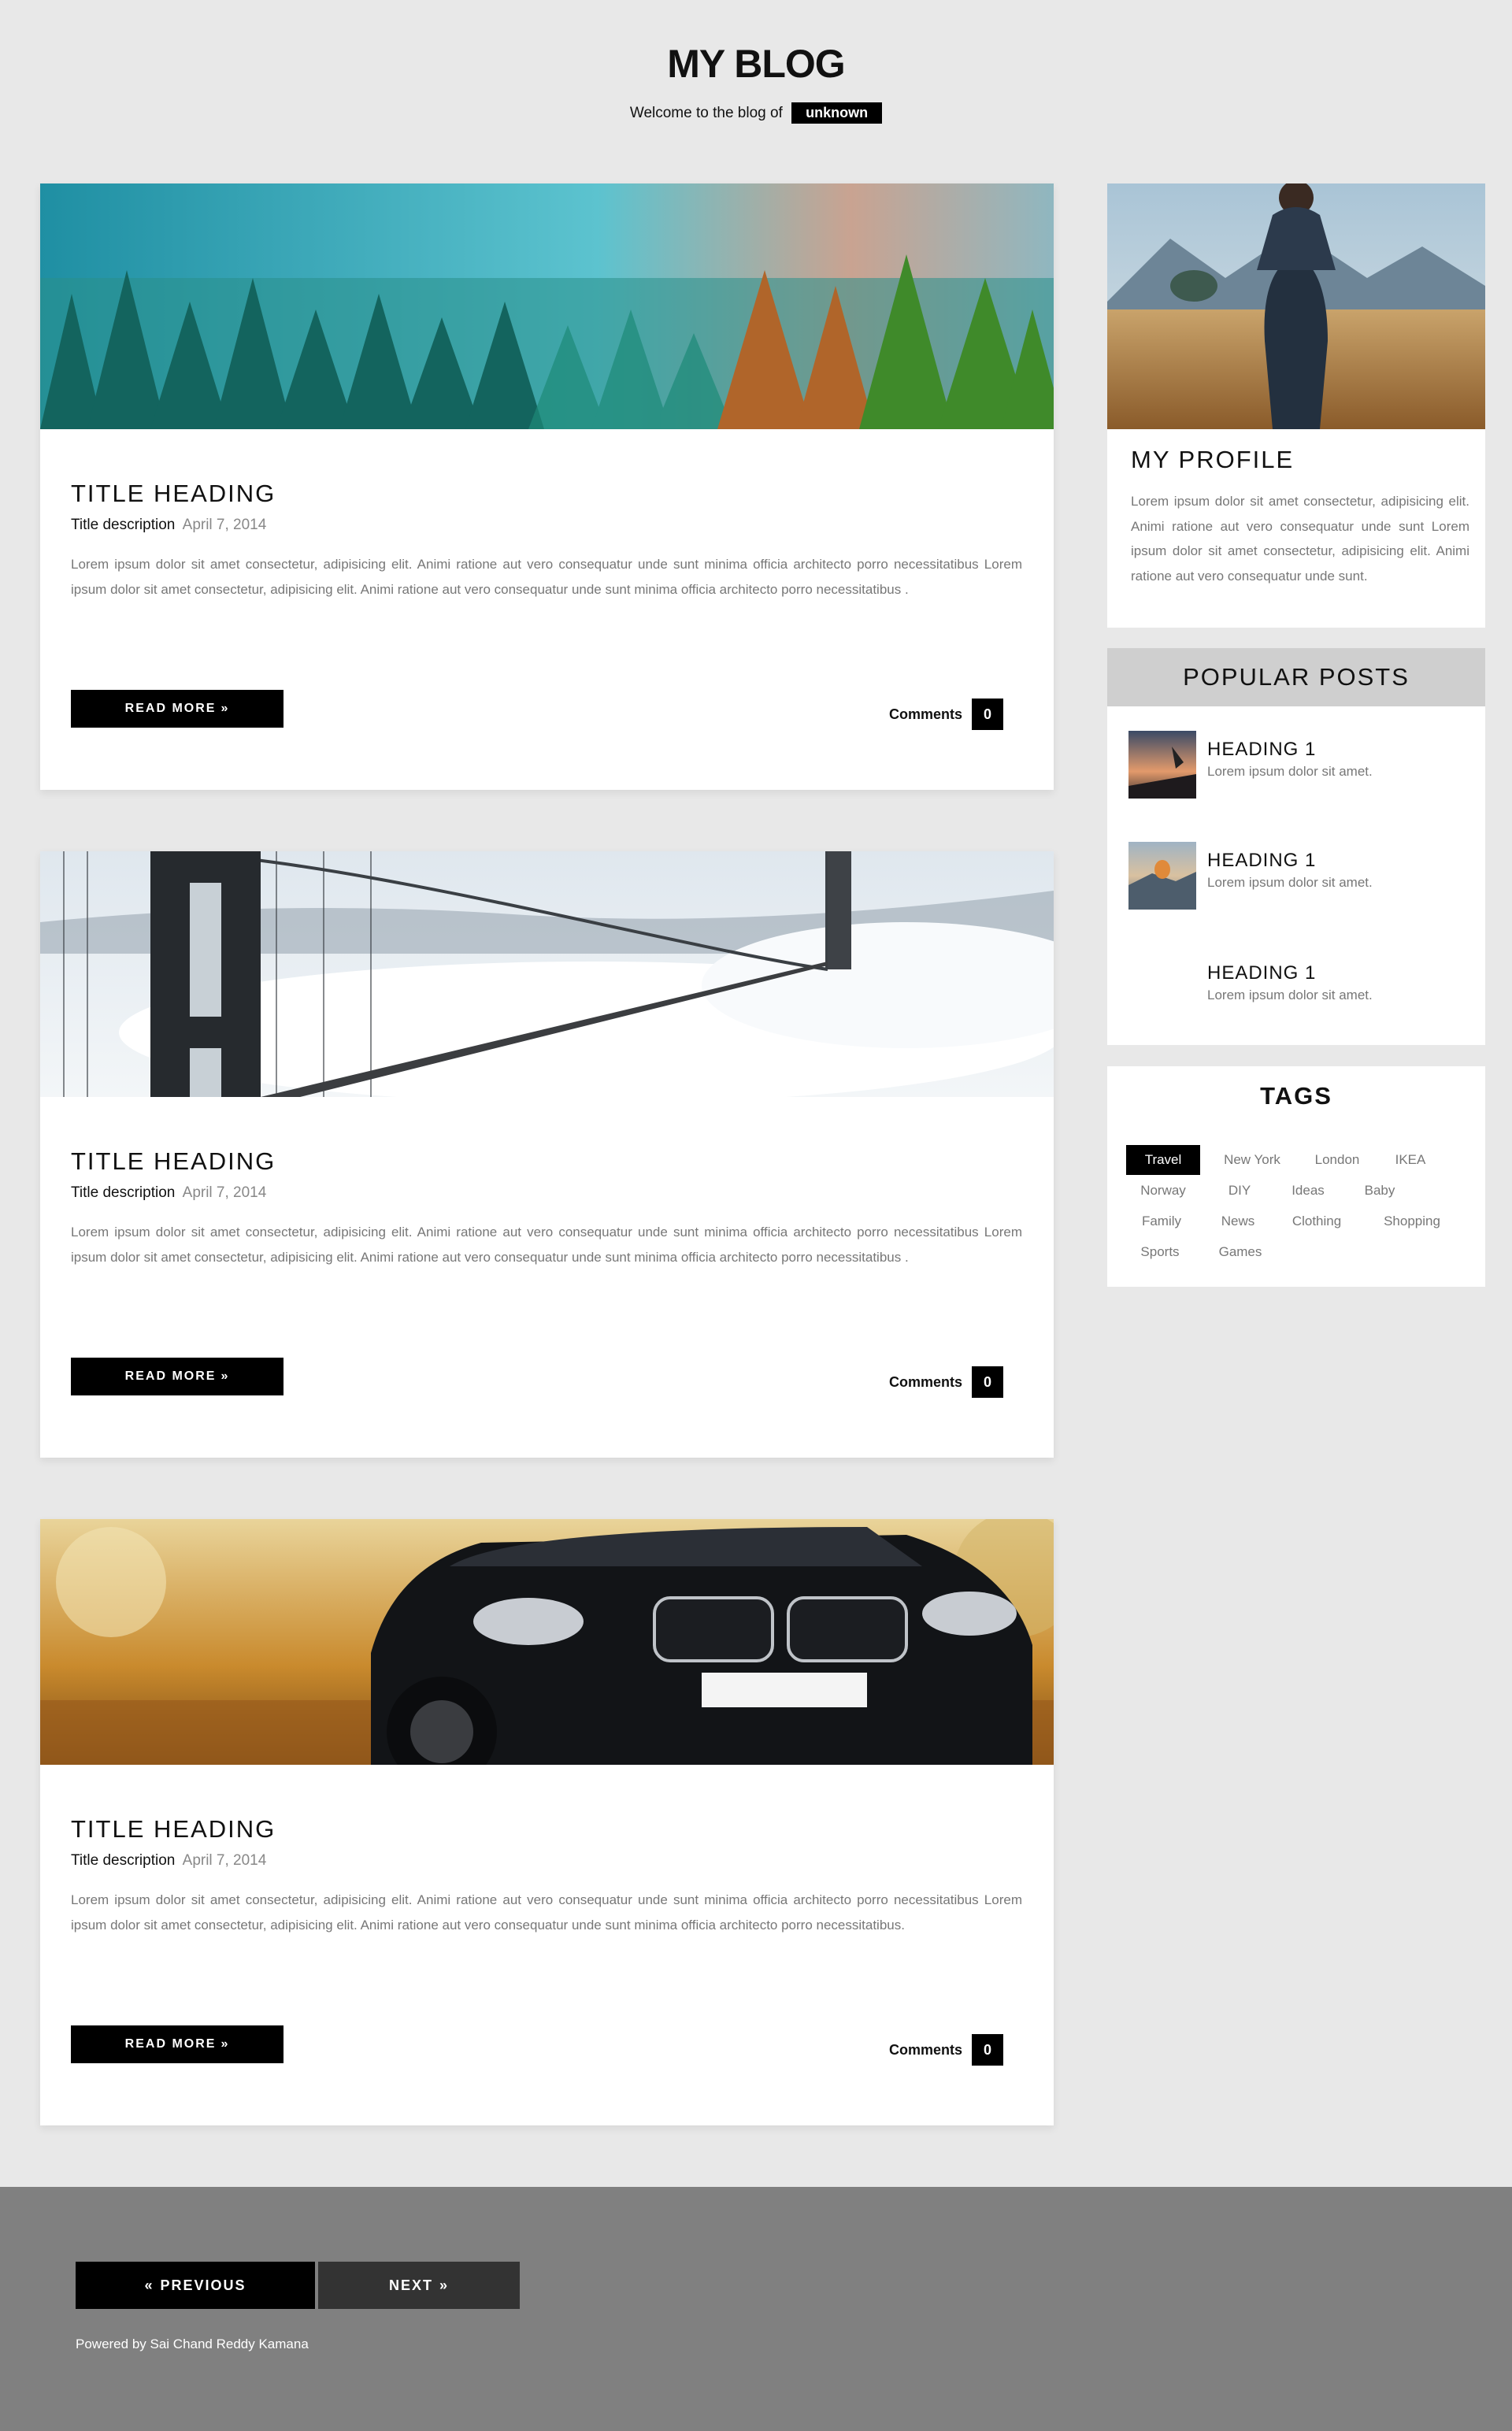 This screenshot has width=1512, height=2431. I want to click on tag-travel: Travel, so click(1163, 1160).